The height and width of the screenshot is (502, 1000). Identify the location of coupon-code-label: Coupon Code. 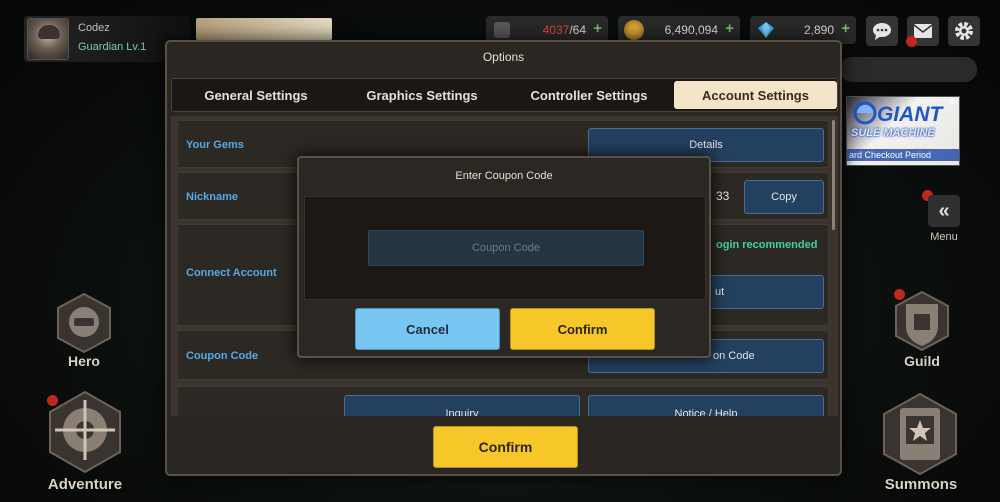
(222, 356).